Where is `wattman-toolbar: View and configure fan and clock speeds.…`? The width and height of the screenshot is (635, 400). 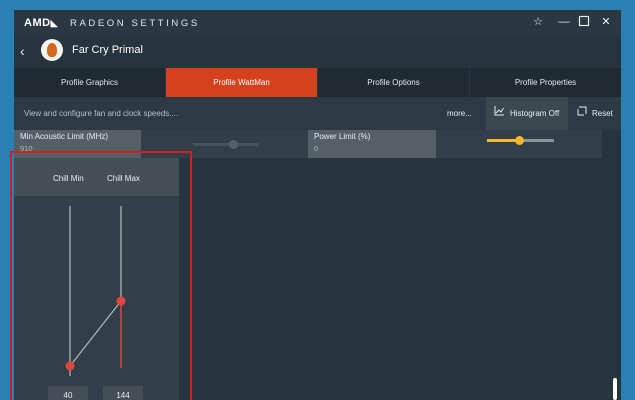 wattman-toolbar: View and configure fan and clock speeds.… is located at coordinates (317, 113).